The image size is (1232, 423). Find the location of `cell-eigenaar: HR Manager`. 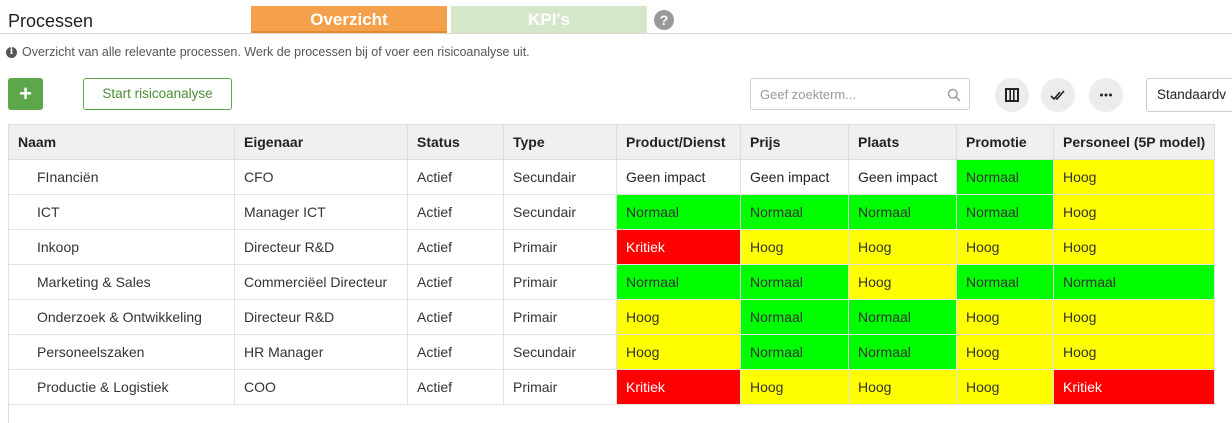

cell-eigenaar: HR Manager is located at coordinates (321, 352).